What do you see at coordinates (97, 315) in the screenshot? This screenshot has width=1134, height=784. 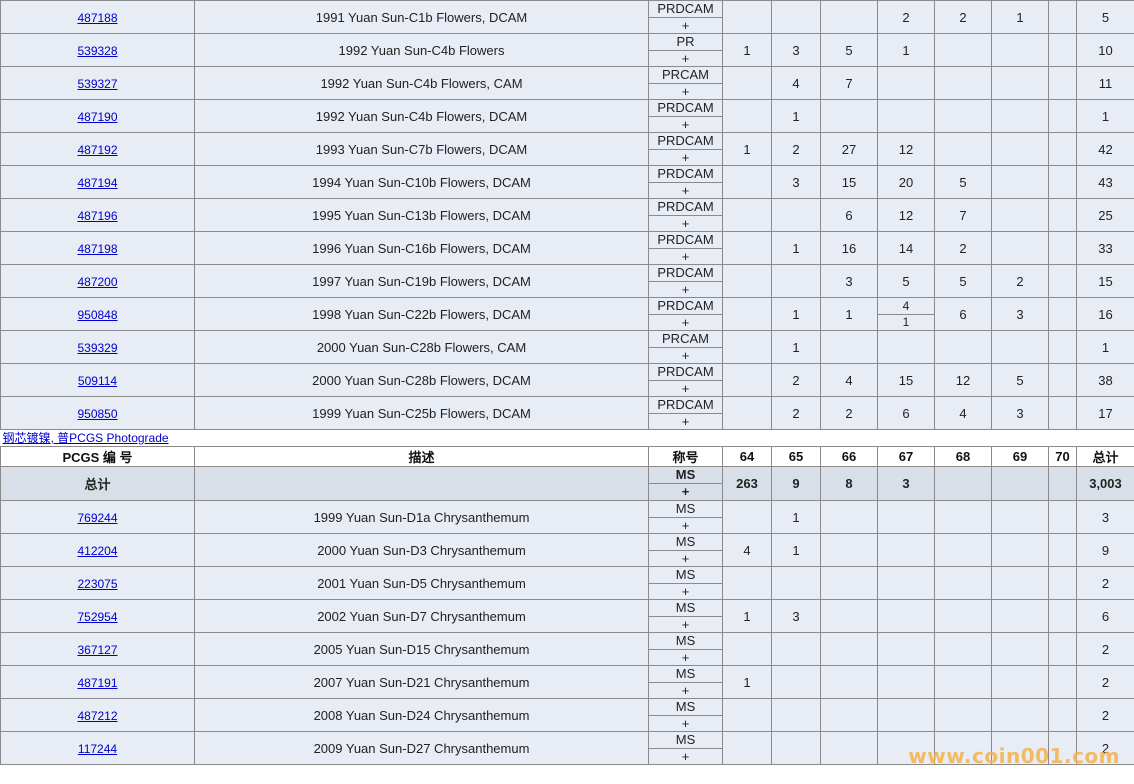 I see `pcgs-number-link: 950848` at bounding box center [97, 315].